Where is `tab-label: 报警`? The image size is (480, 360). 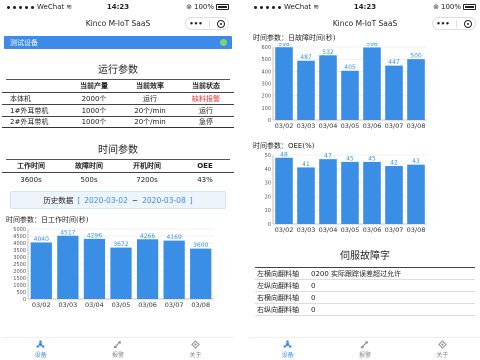
tab-label: 报警 is located at coordinates (364, 355).